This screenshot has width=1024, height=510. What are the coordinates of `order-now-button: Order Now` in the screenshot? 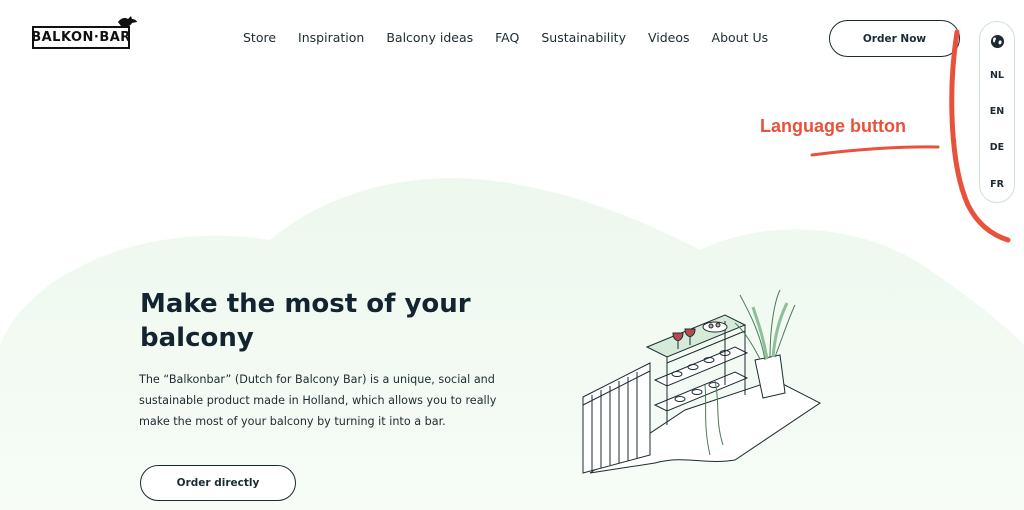 It's located at (894, 38).